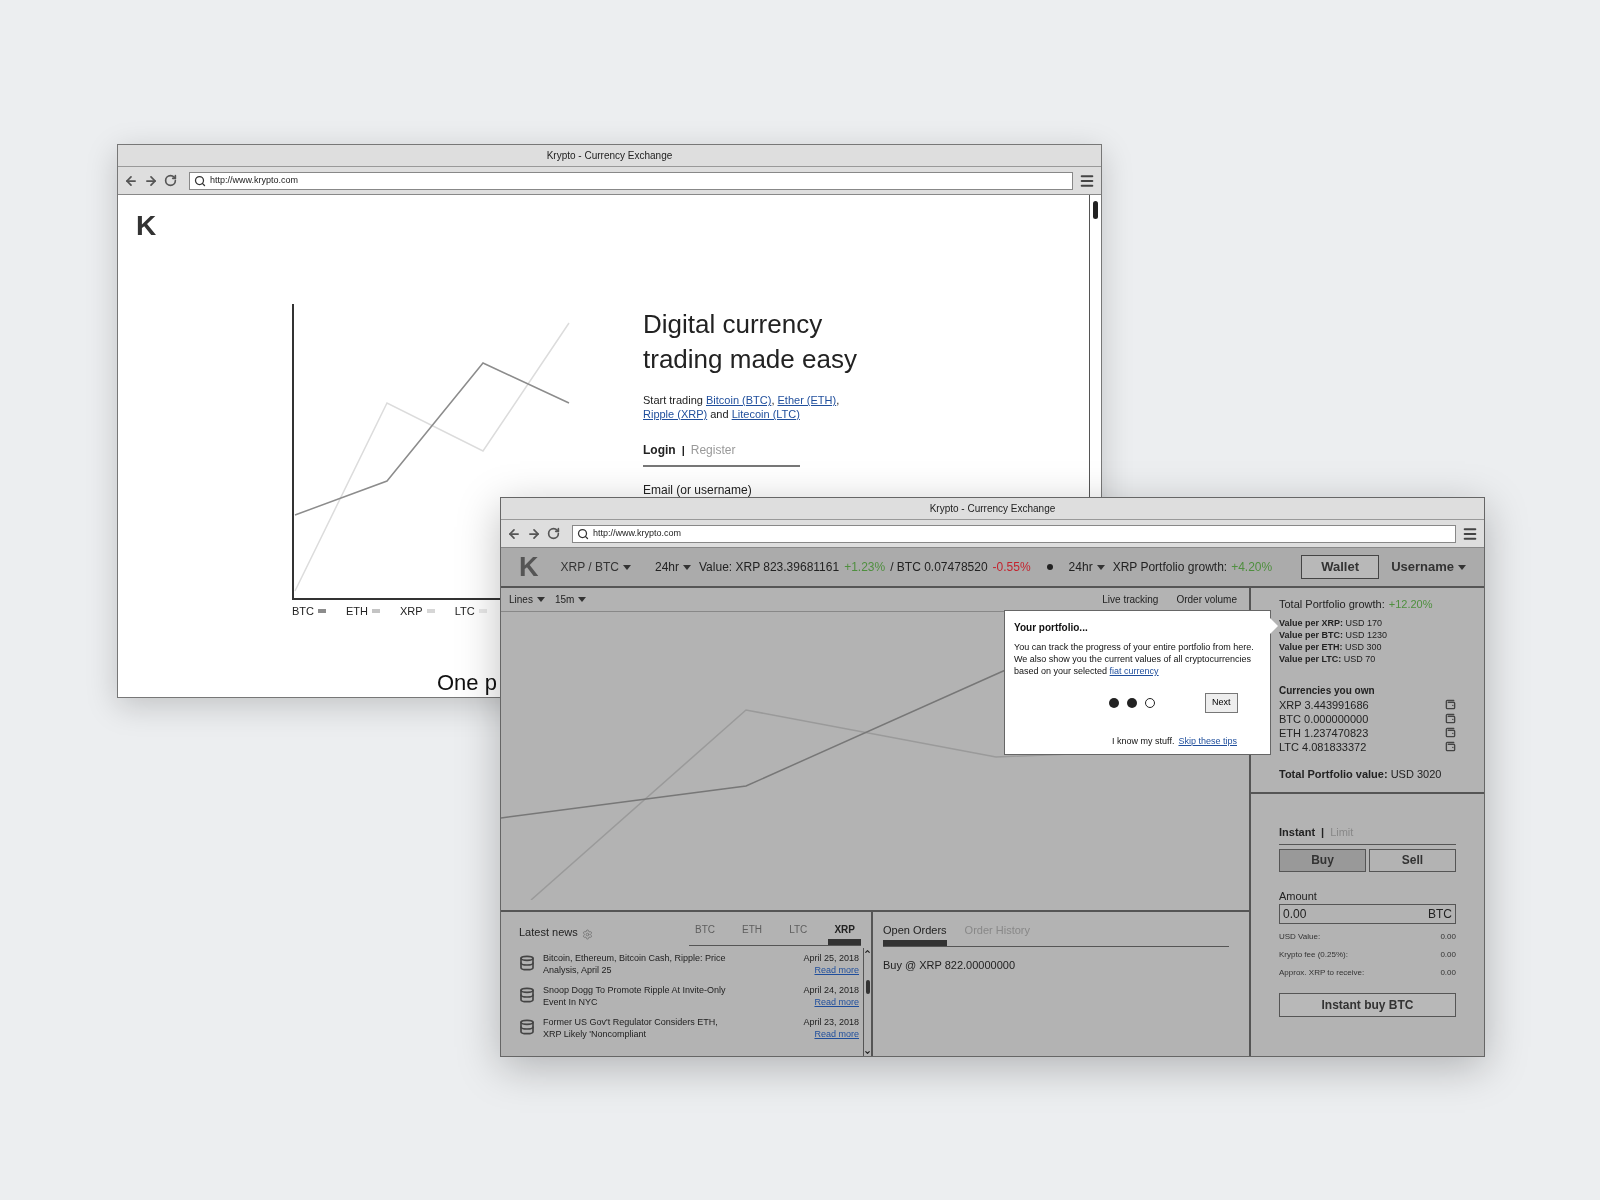 This screenshot has width=1600, height=1200. Describe the element at coordinates (1300, 937) in the screenshot. I see `summary-label: USD Value:` at that location.